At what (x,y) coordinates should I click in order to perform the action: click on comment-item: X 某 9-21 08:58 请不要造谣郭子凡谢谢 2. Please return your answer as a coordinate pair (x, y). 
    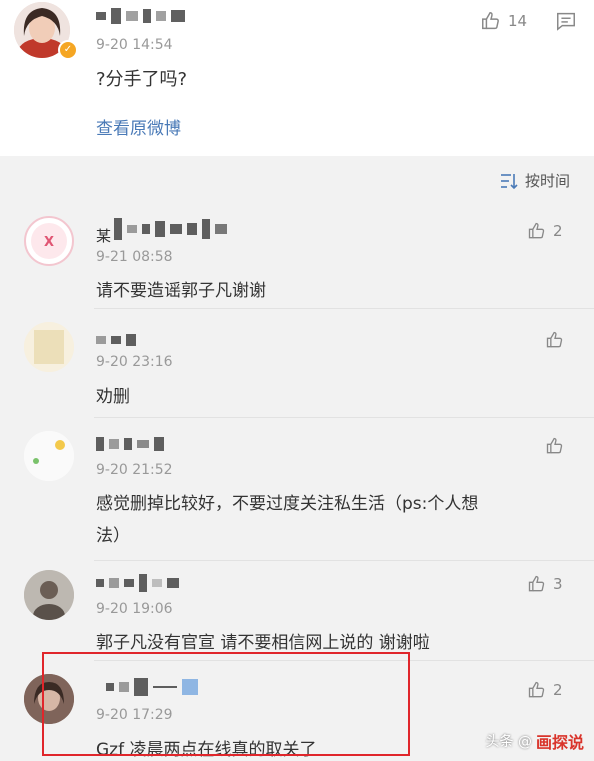
    Looking at the image, I should click on (297, 255).